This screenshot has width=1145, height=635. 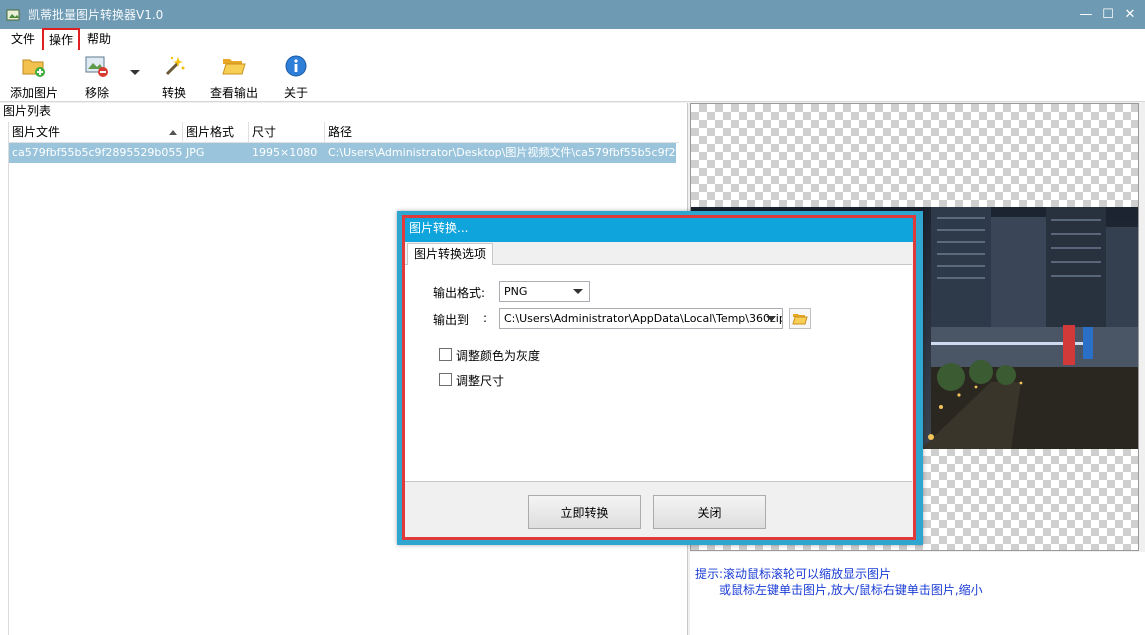 What do you see at coordinates (96, 15) in the screenshot?
I see `window-title: 凯蒂批量图片转换器V1.0` at bounding box center [96, 15].